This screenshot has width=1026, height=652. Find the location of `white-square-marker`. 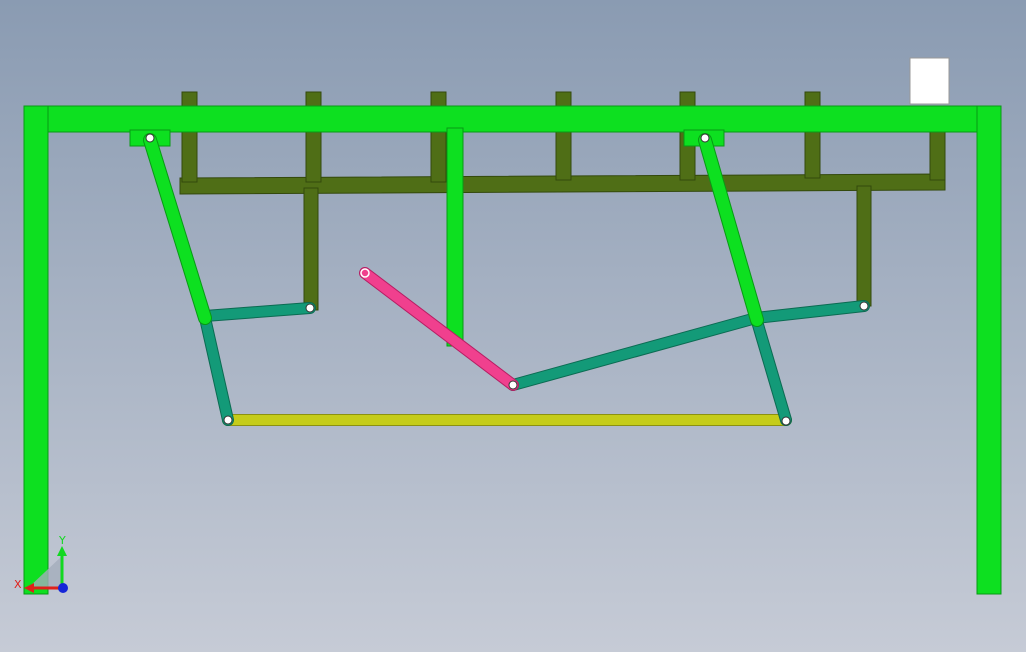

white-square-marker is located at coordinates (929, 81).